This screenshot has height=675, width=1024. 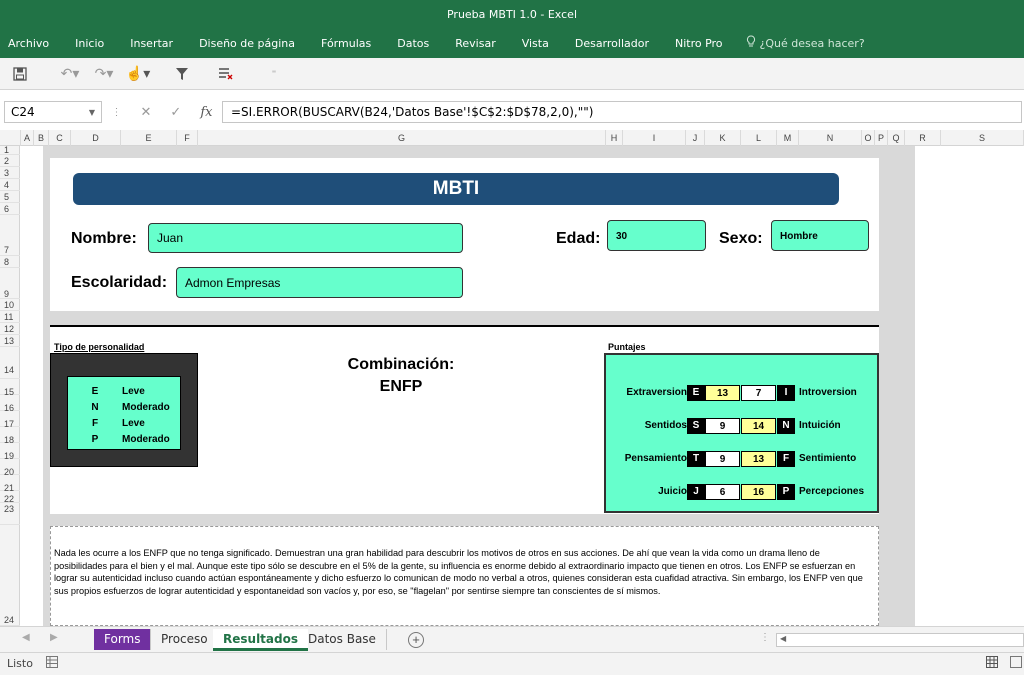 What do you see at coordinates (10, 341) in the screenshot?
I see `row-header: 13` at bounding box center [10, 341].